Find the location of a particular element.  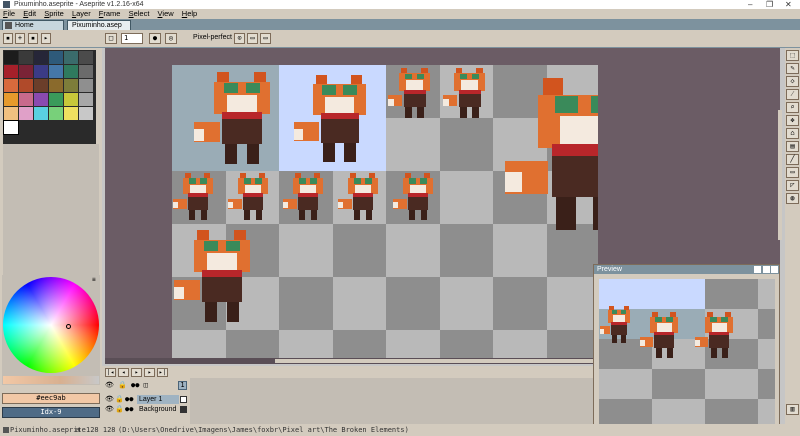

last-frame-button: ▸| is located at coordinates (162, 372).